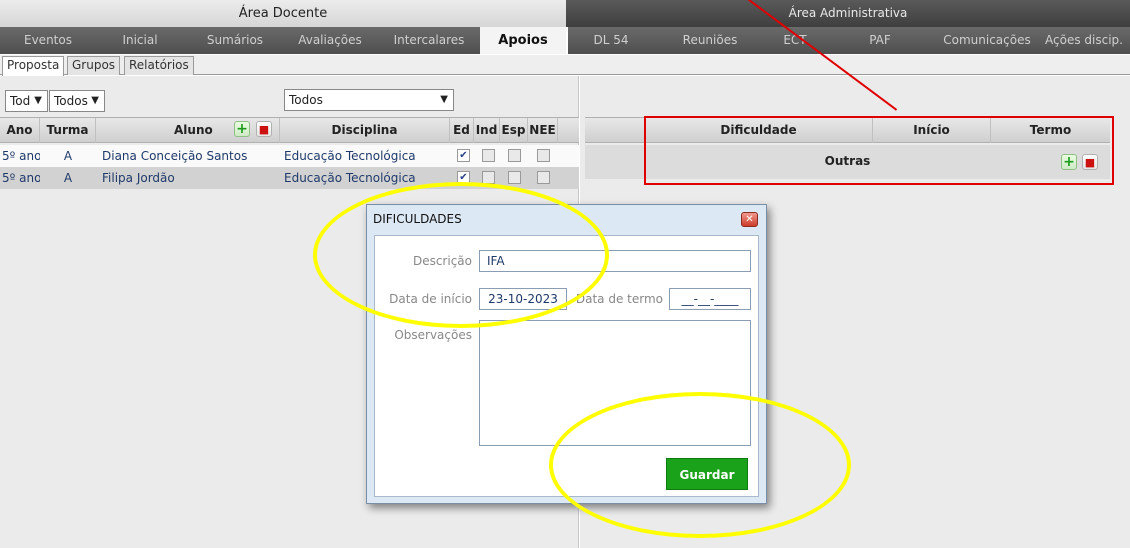 The height and width of the screenshot is (548, 1130). I want to click on area-docente-title: Área Docente, so click(283, 13).